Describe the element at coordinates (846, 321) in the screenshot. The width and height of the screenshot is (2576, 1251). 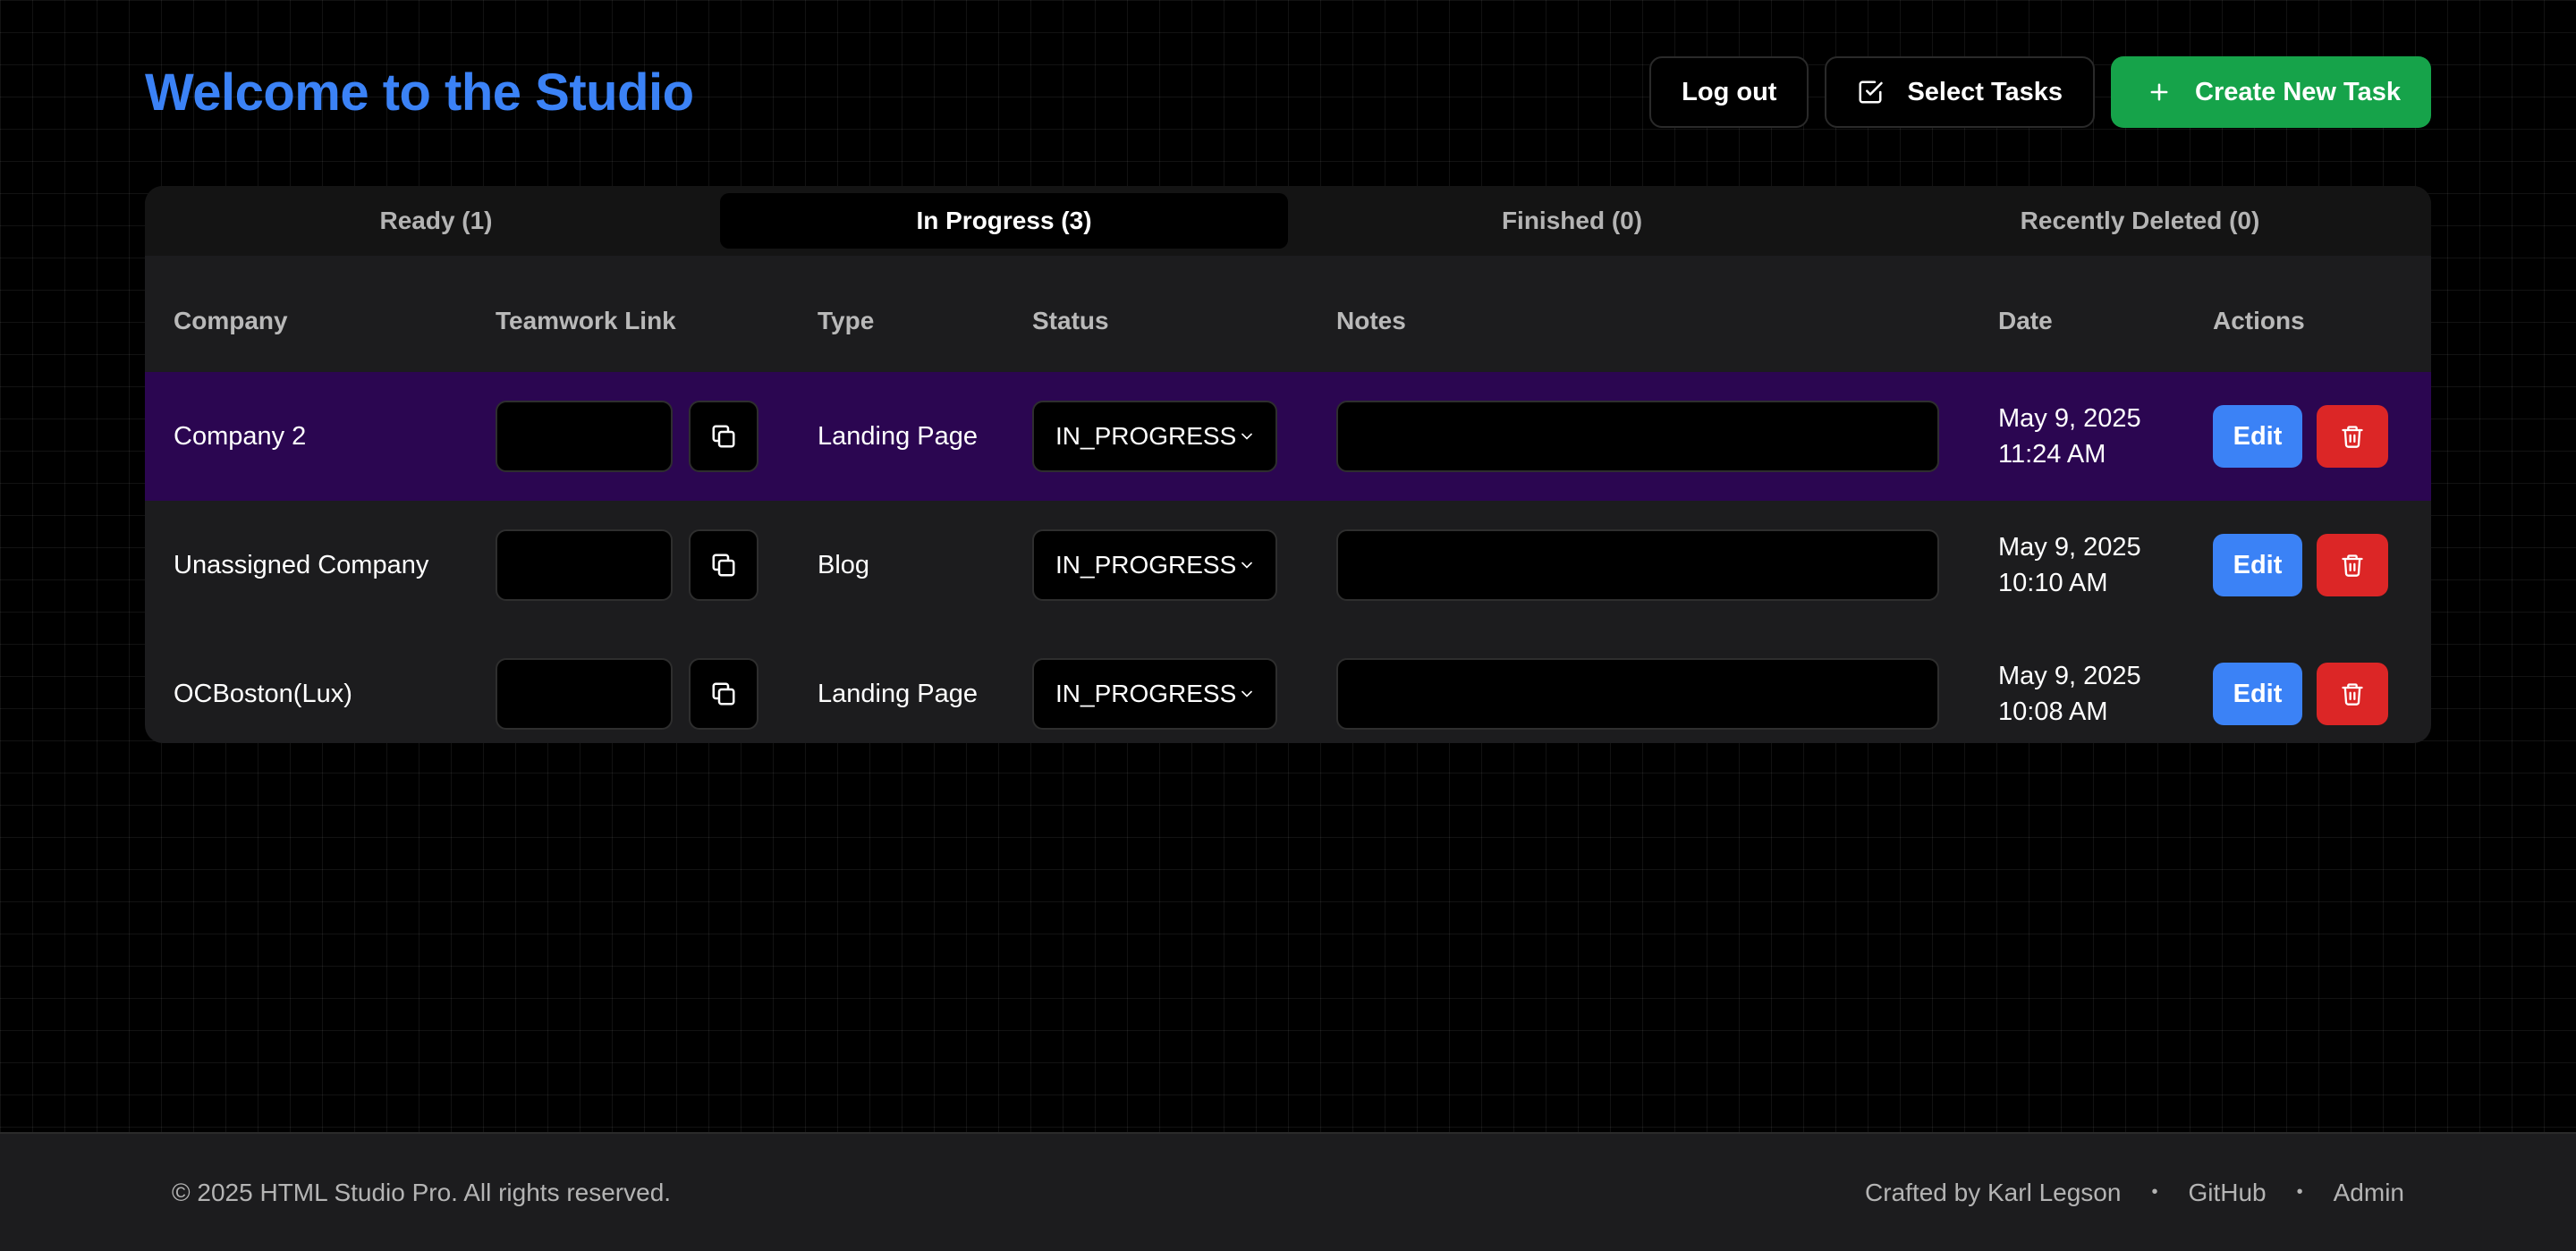
I see `column-header-type: Type` at that location.